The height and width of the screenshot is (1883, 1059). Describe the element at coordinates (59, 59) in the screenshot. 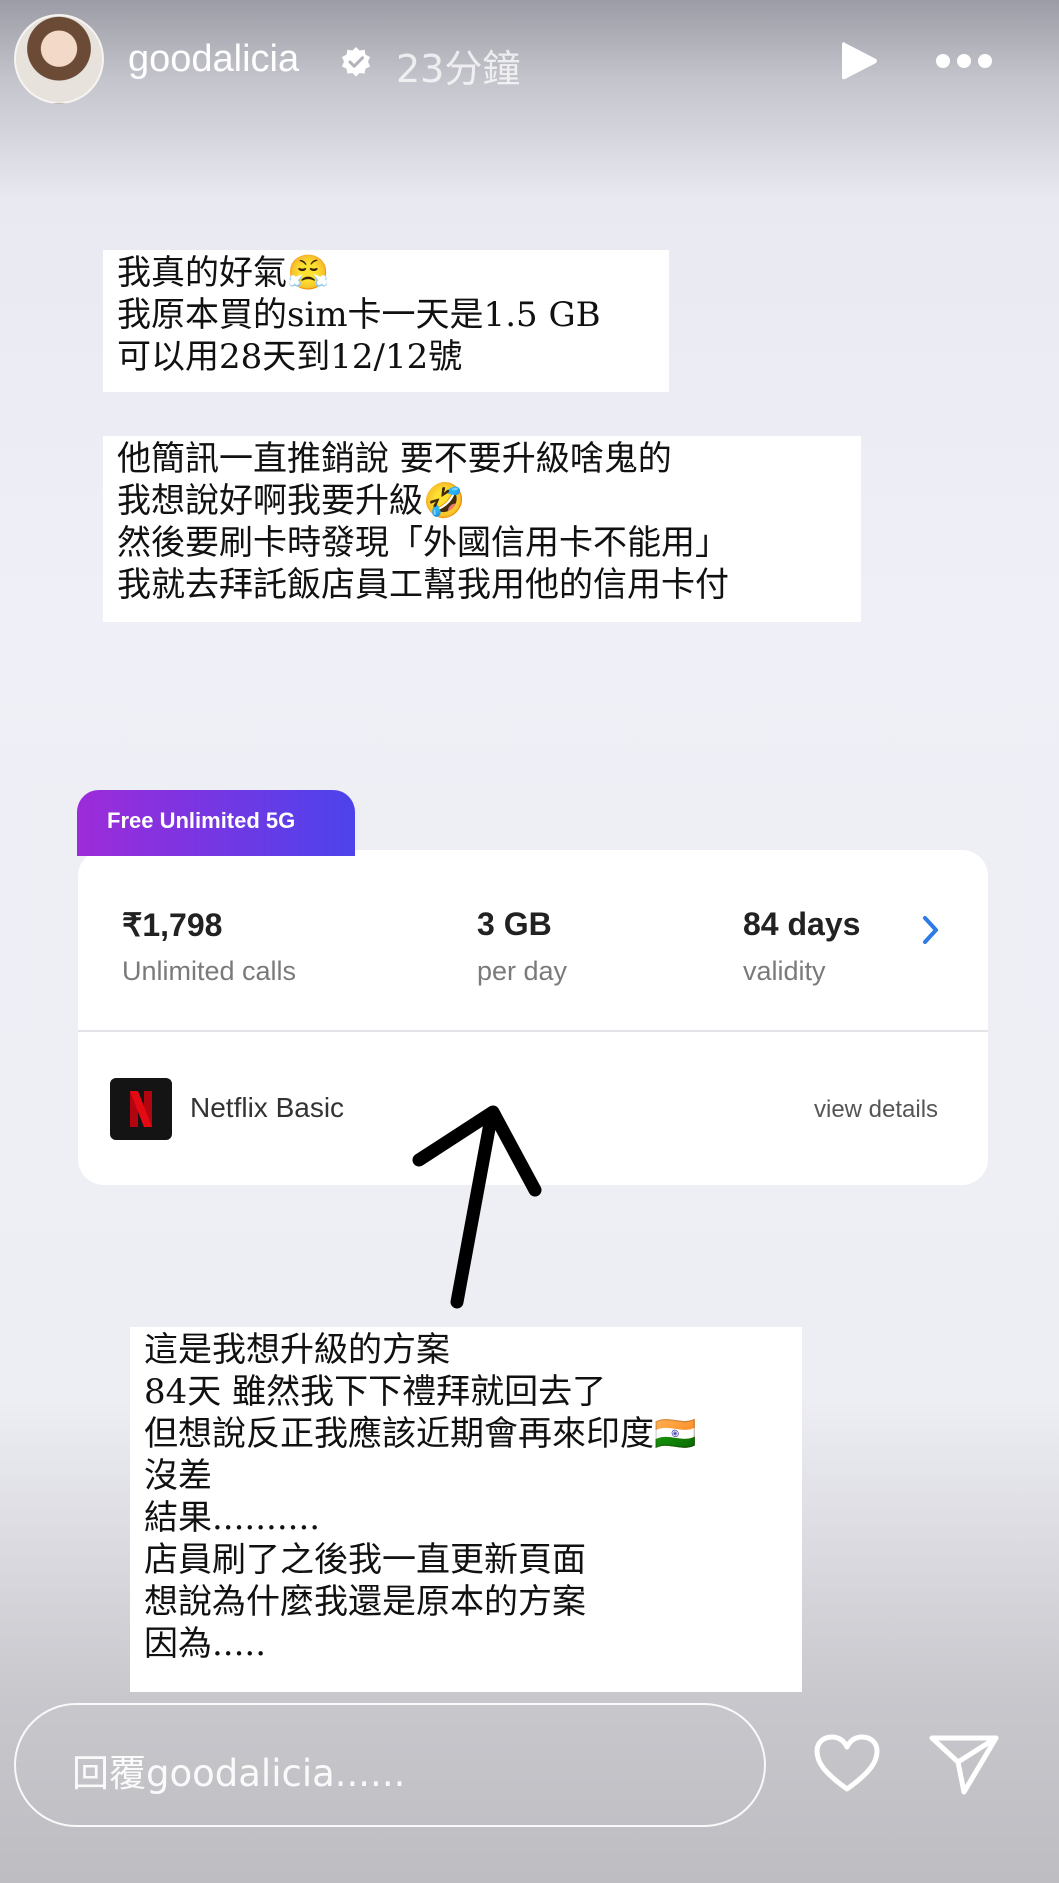

I see `avatar` at that location.